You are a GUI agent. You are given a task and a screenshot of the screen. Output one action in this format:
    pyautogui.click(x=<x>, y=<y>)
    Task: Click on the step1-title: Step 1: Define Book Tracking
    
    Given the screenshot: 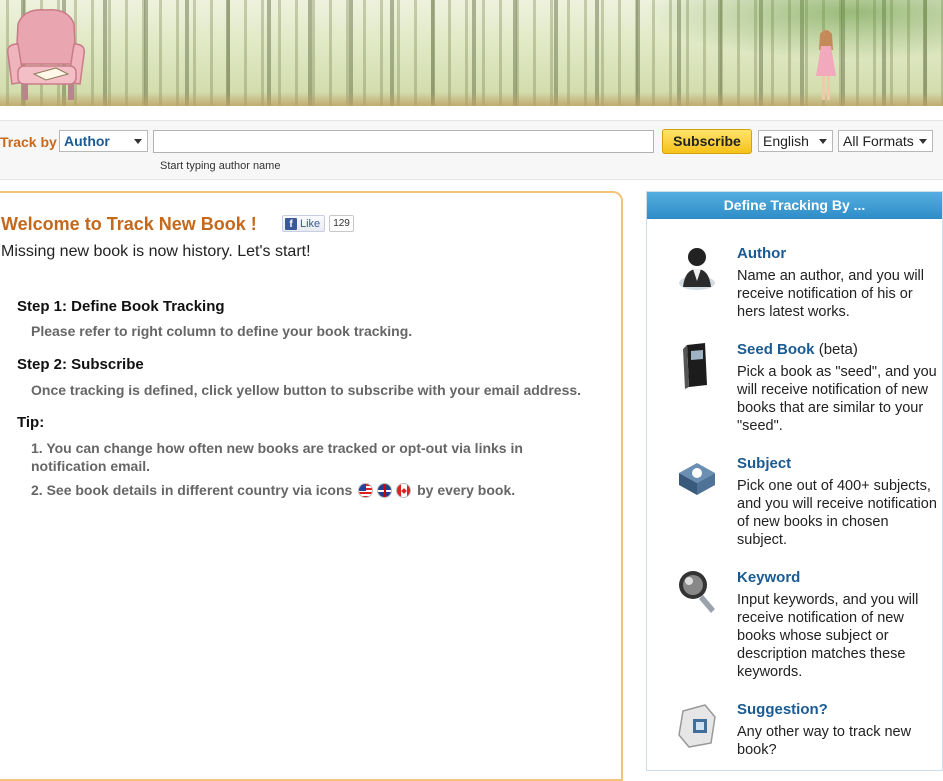 What is the action you would take?
    pyautogui.click(x=121, y=306)
    